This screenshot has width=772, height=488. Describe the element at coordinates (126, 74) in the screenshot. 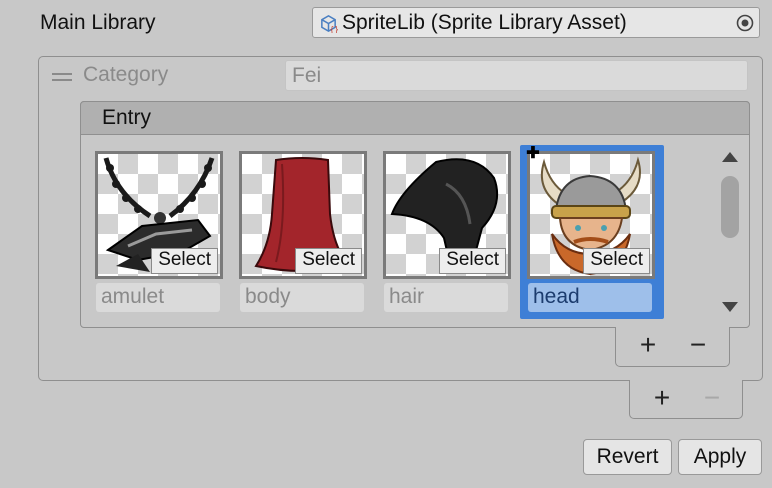

I see `category-label: Category` at that location.